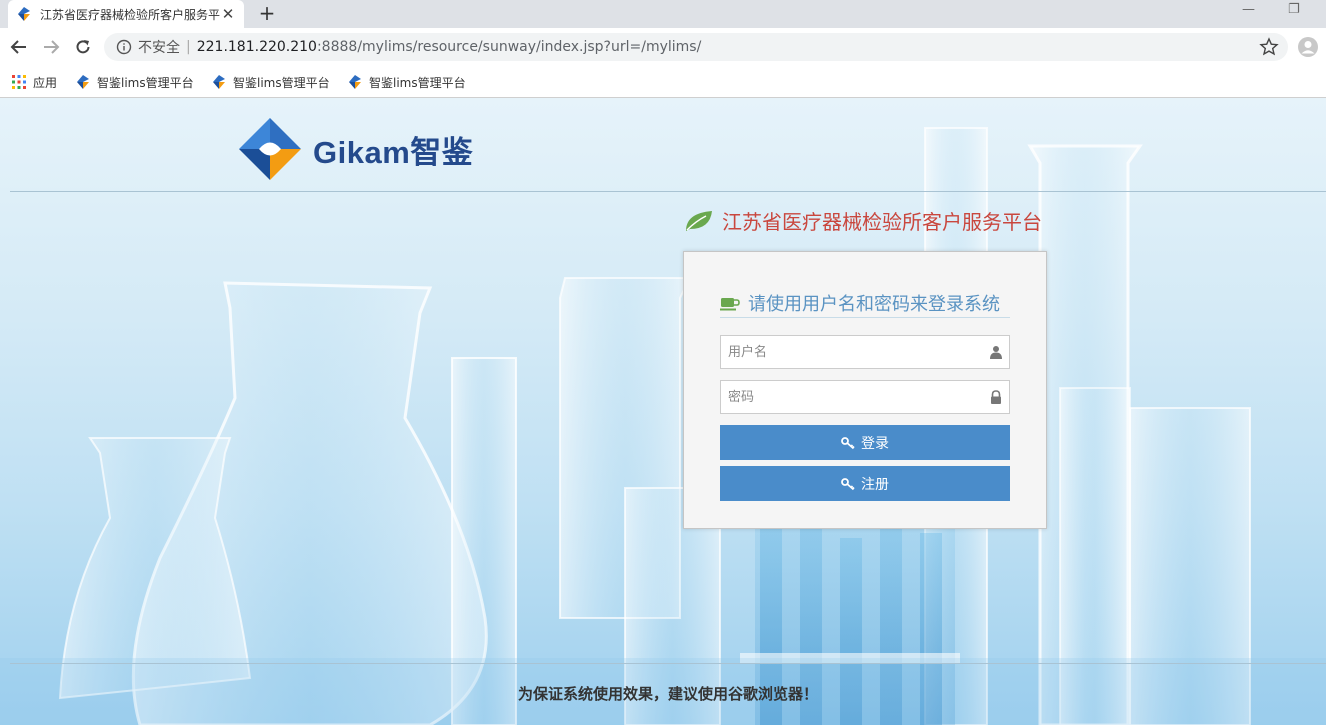 This screenshot has width=1326, height=725. I want to click on url-host: 221.181.220.210, so click(256, 47).